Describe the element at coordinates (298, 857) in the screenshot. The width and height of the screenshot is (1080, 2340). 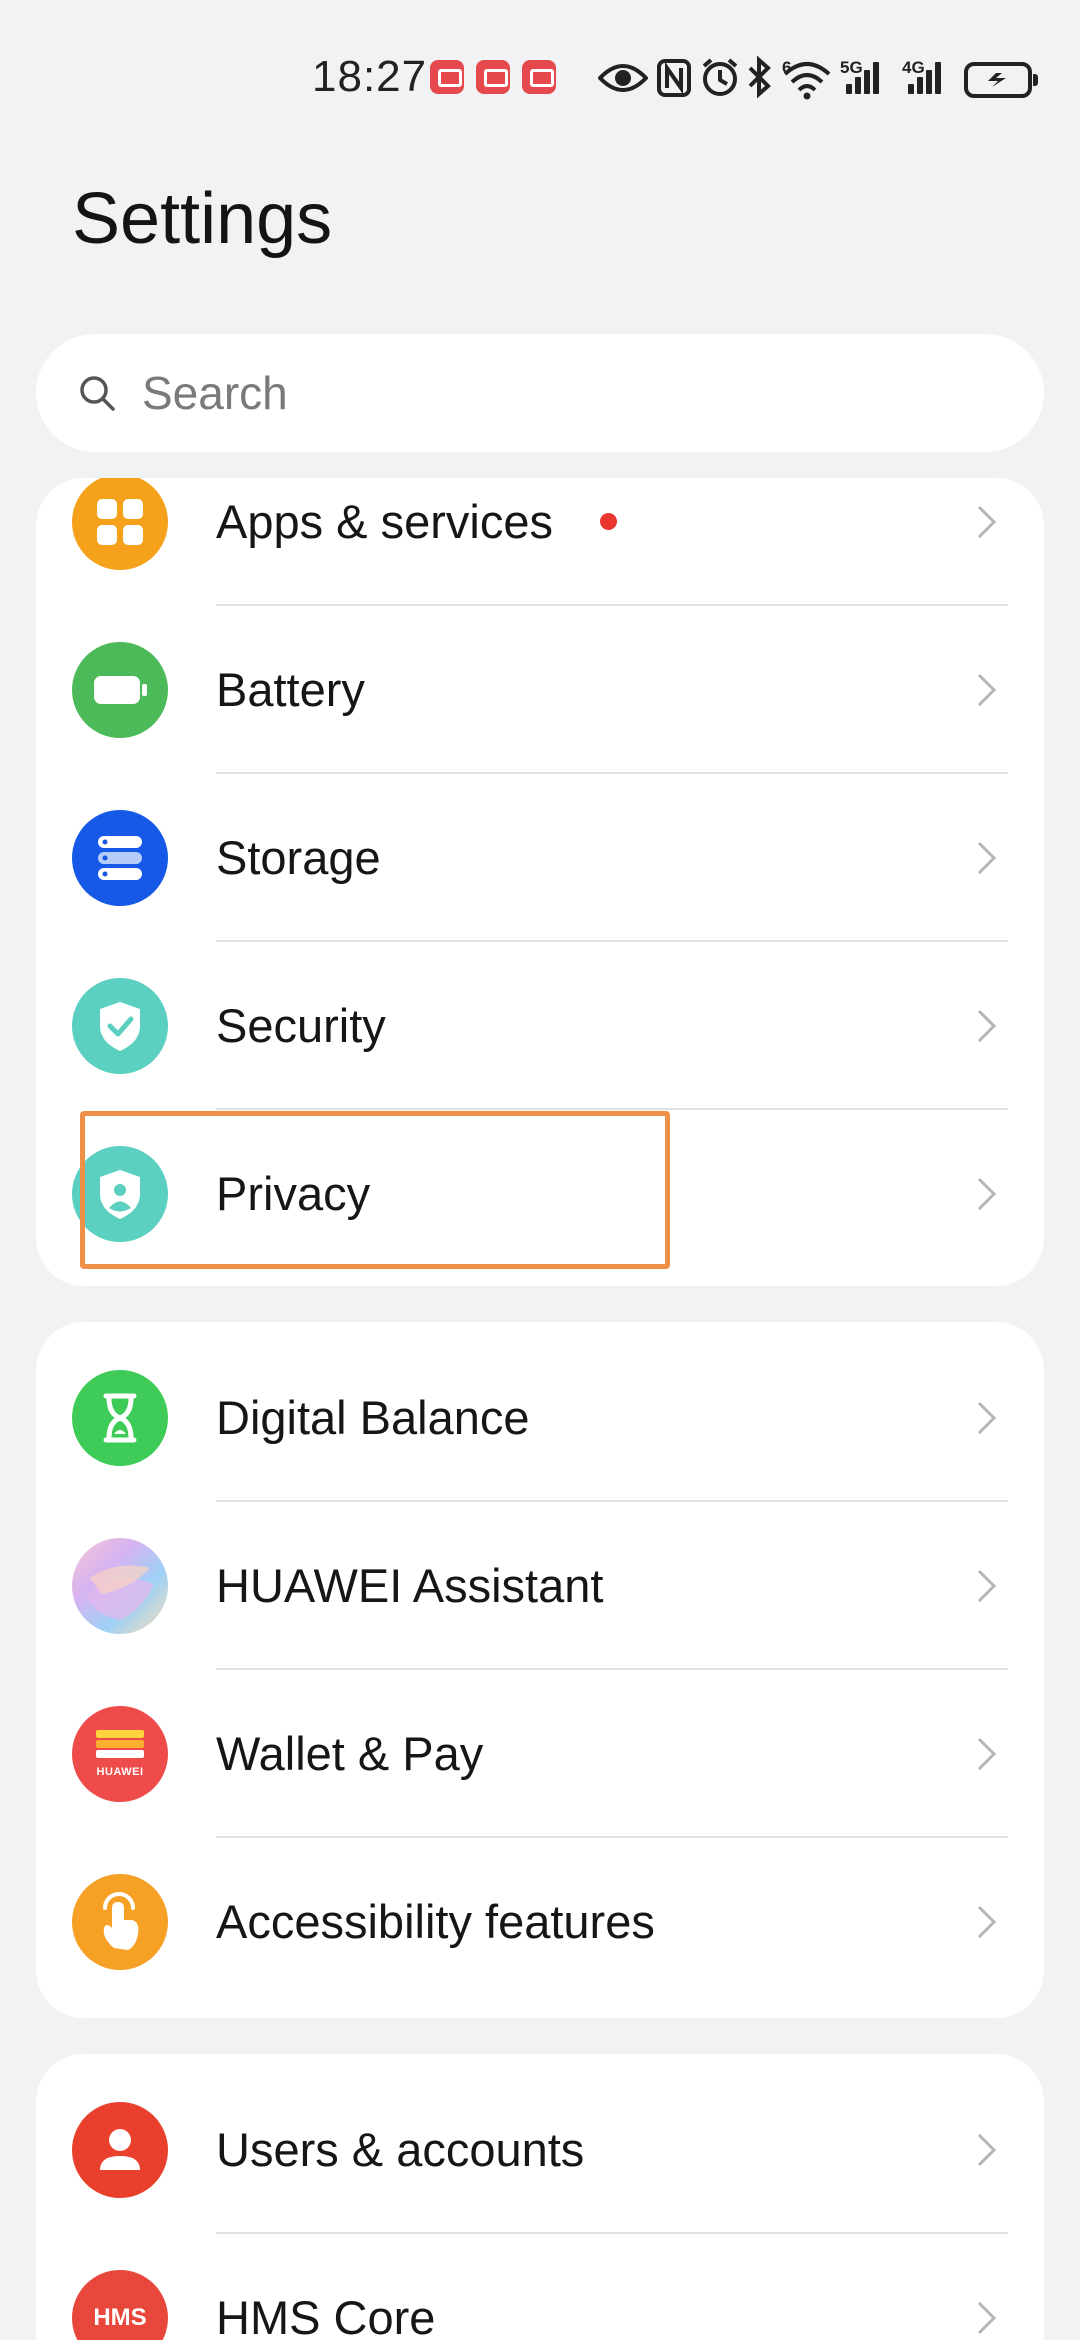
I see `settings-item-label: Storage` at that location.